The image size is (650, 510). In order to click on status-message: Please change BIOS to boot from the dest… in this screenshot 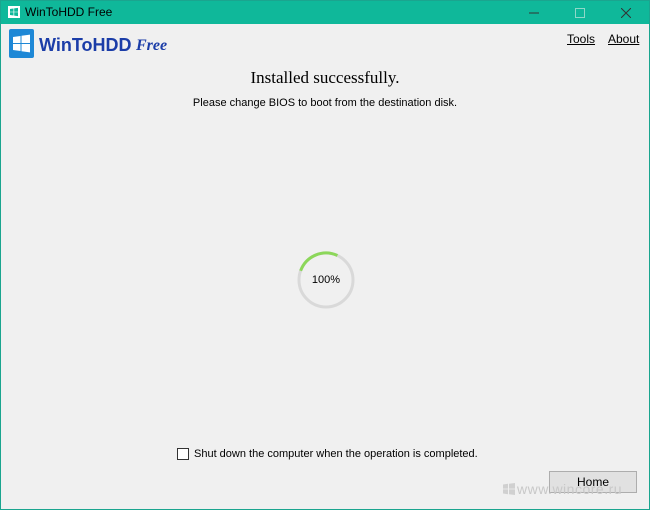, I will do `click(325, 103)`.